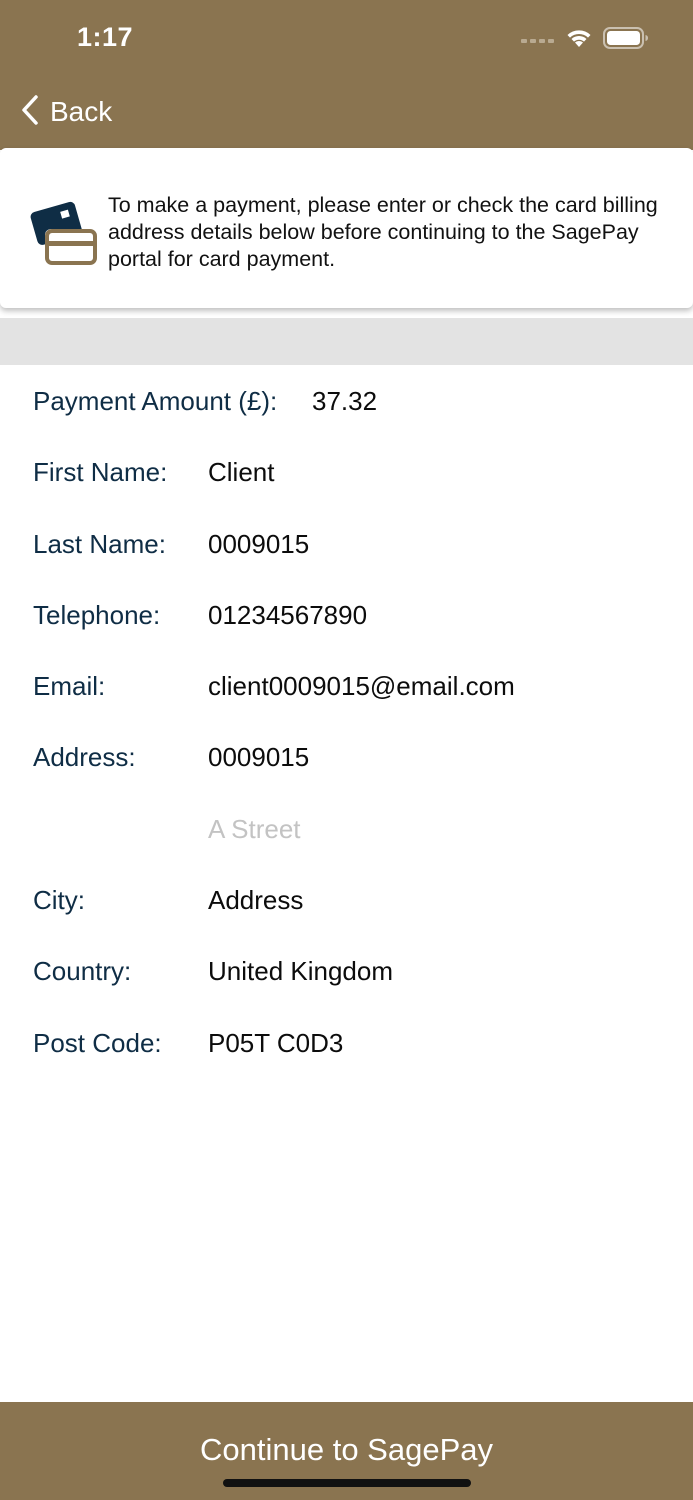 The width and height of the screenshot is (693, 1500). What do you see at coordinates (433, 757) in the screenshot?
I see `address-line1-field` at bounding box center [433, 757].